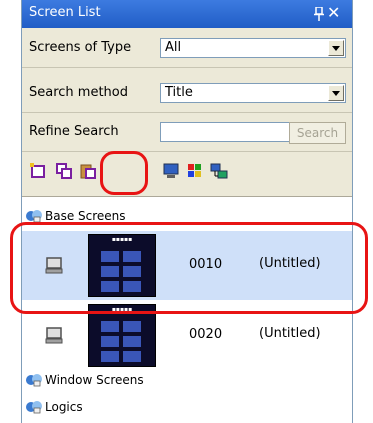 This screenshot has width=373, height=423. What do you see at coordinates (94, 380) in the screenshot?
I see `group-label: Window Screens` at bounding box center [94, 380].